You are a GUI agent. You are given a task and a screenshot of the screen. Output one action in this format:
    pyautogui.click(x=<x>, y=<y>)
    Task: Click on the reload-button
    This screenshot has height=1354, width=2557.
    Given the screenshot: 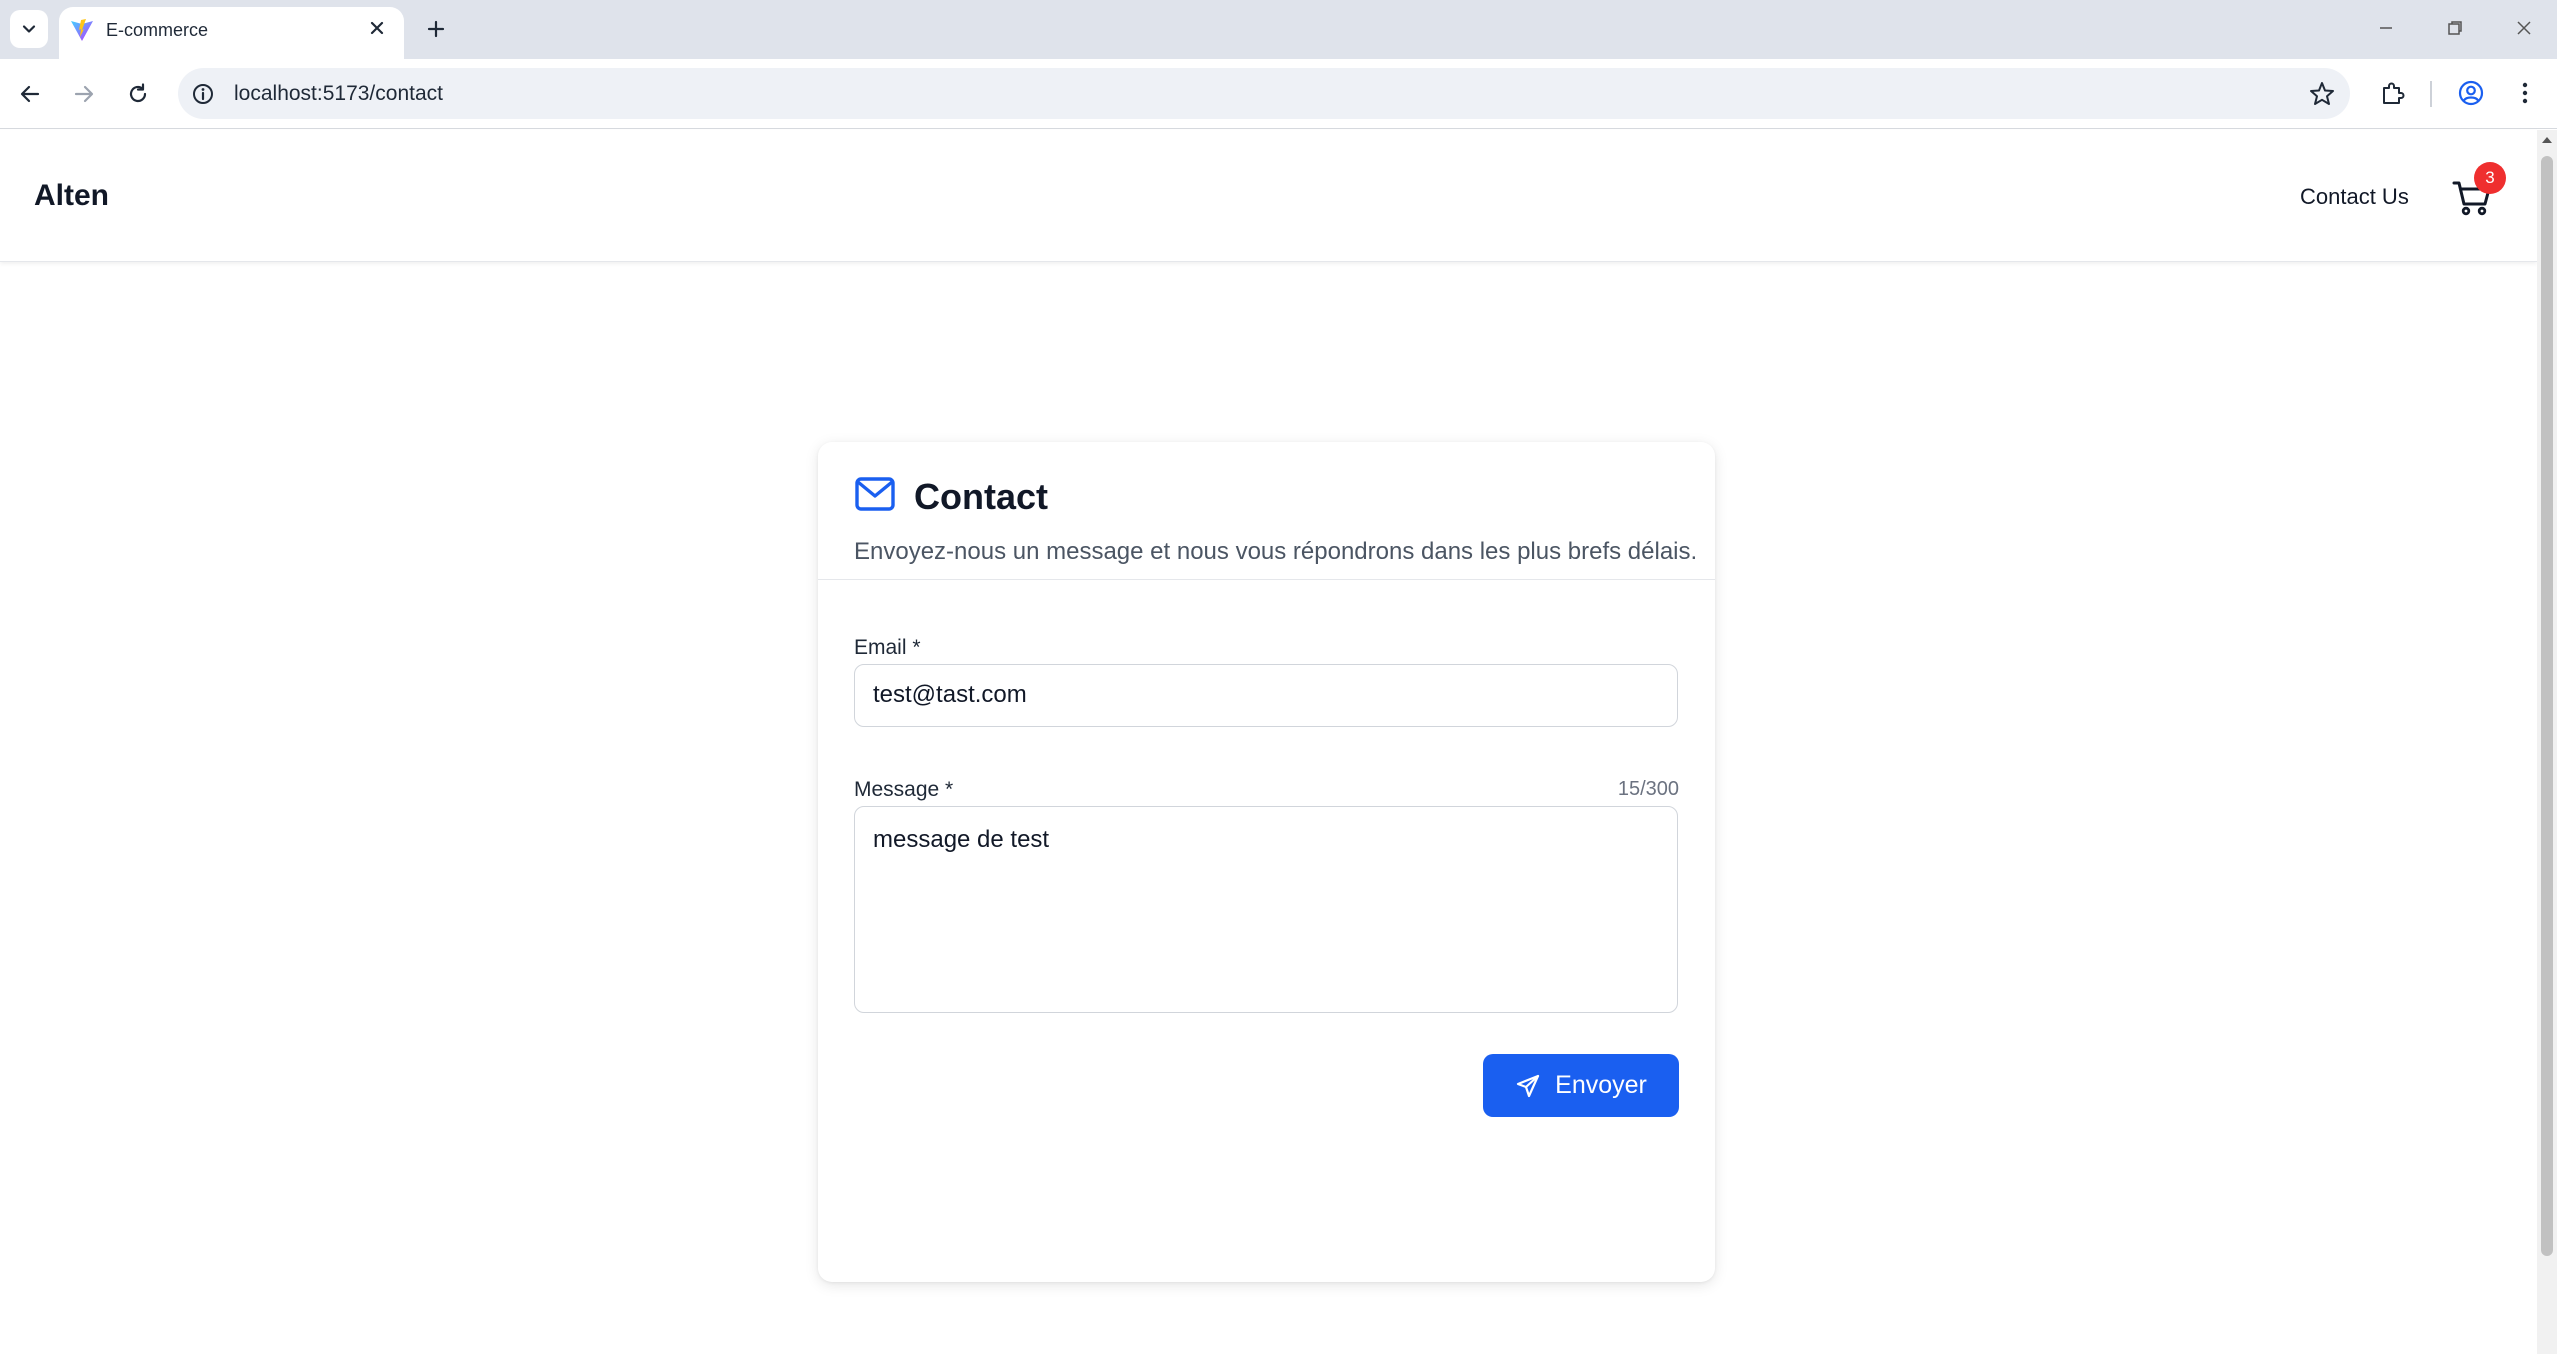 What is the action you would take?
    pyautogui.click(x=138, y=94)
    